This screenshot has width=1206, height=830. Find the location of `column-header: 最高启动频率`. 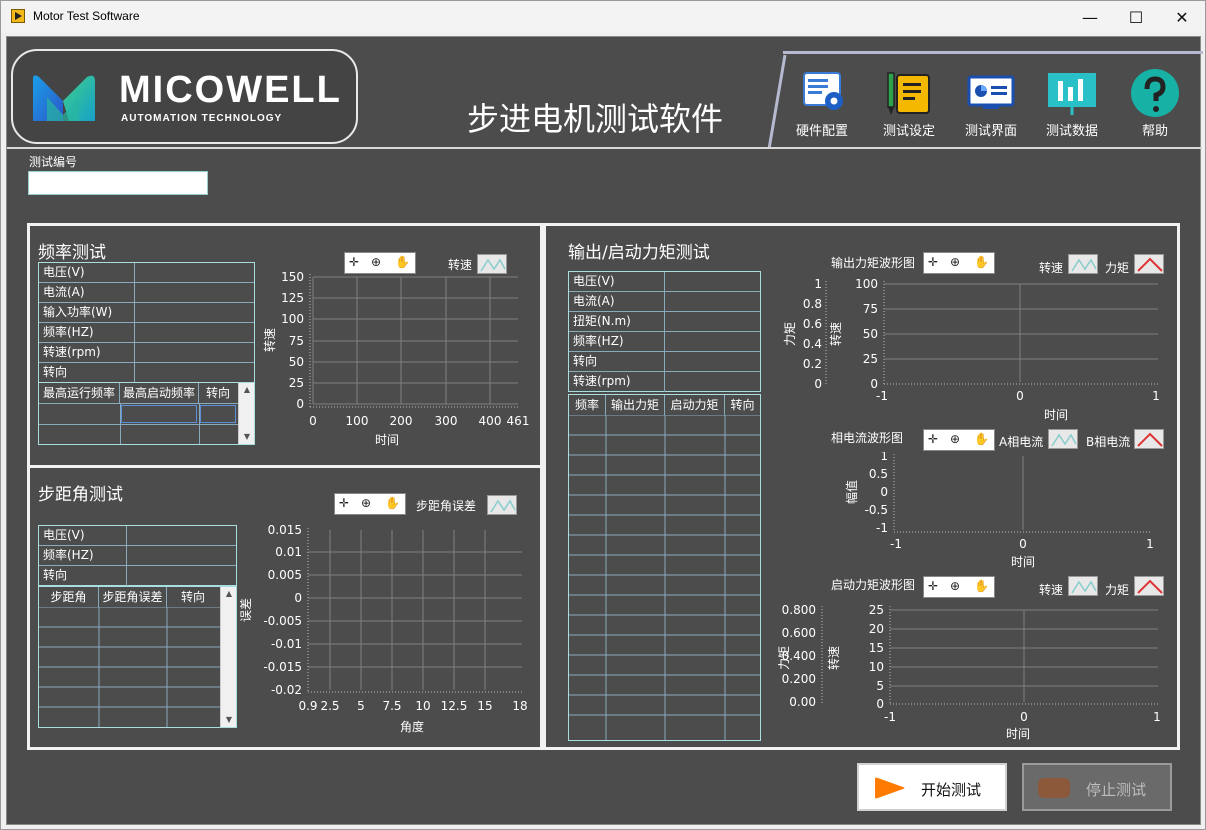

column-header: 最高启动频率 is located at coordinates (159, 393).